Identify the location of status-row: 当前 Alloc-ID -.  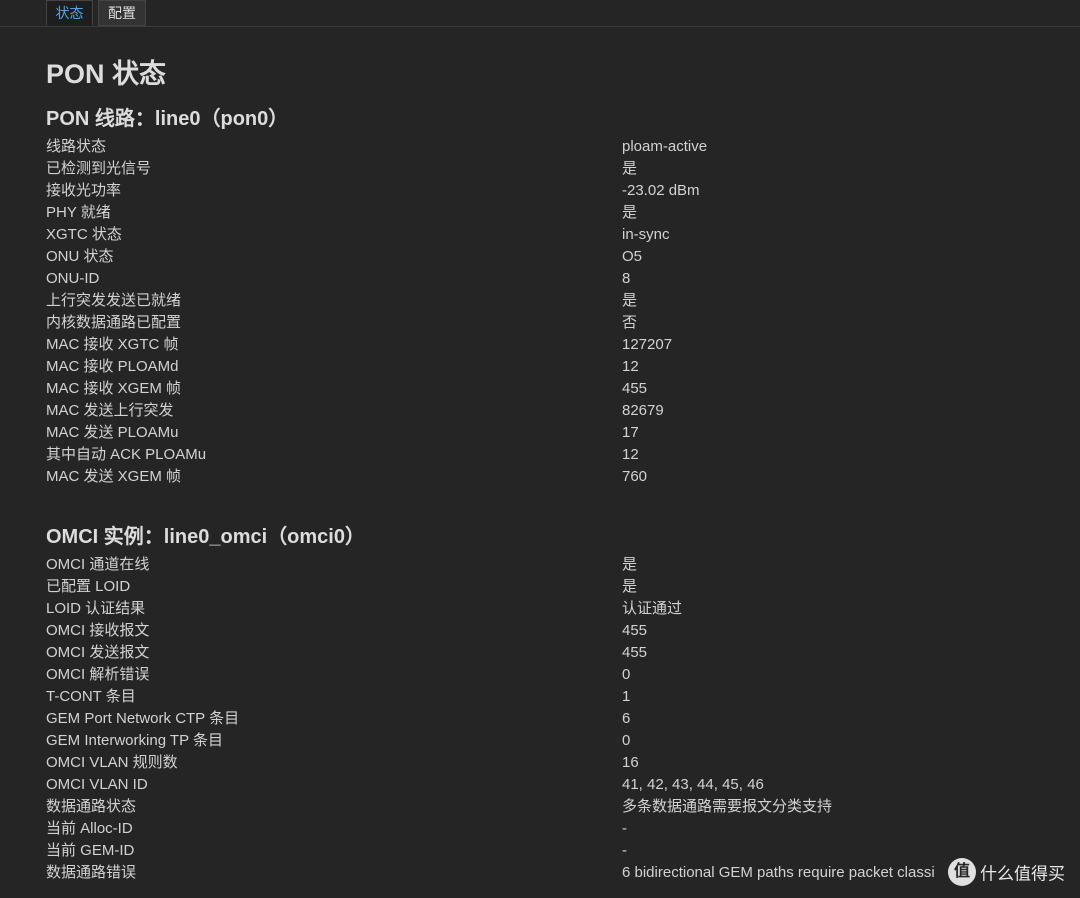
(563, 829).